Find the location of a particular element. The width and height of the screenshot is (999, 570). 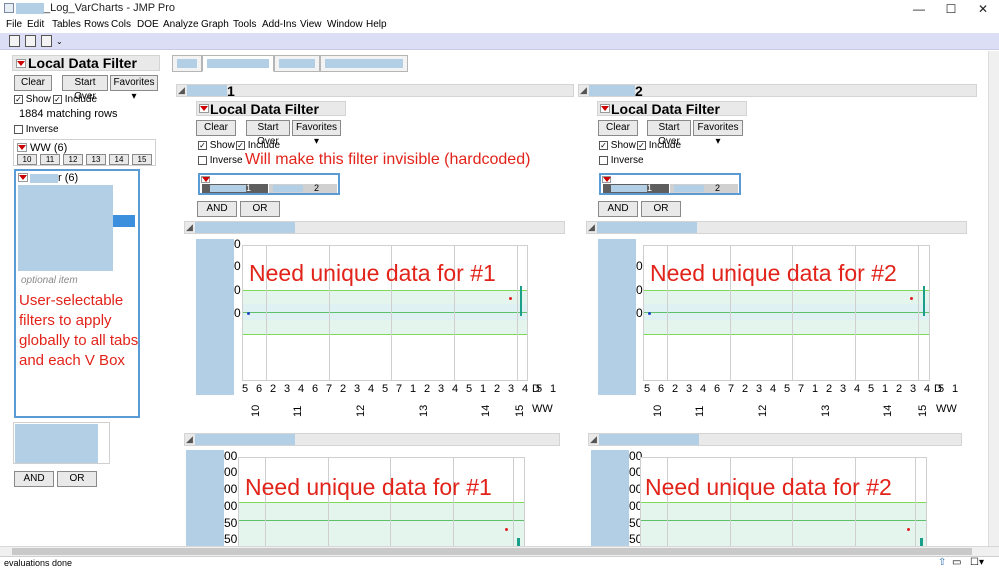

ww-value-14: 14 is located at coordinates (119, 159).